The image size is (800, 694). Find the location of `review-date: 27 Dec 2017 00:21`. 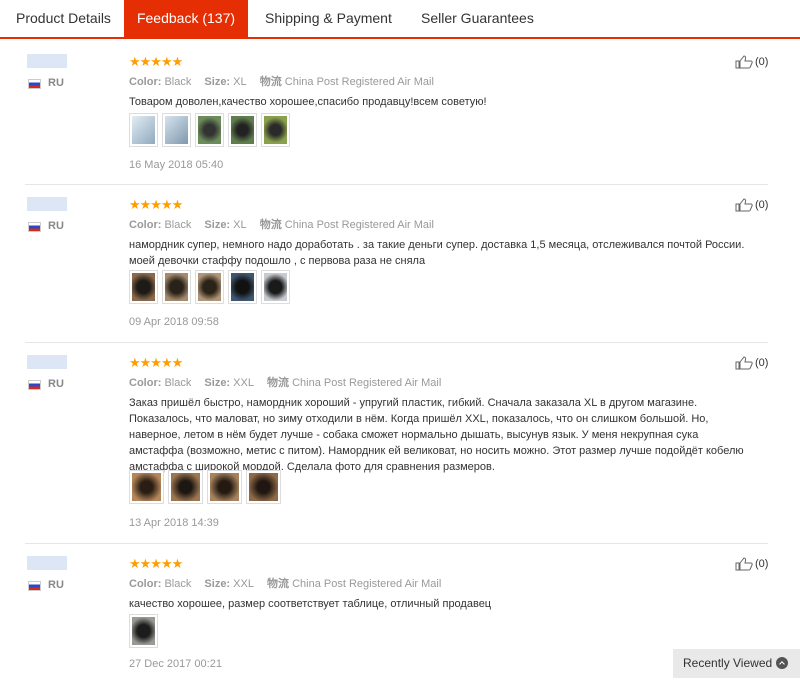

review-date: 27 Dec 2017 00:21 is located at coordinates (175, 664).